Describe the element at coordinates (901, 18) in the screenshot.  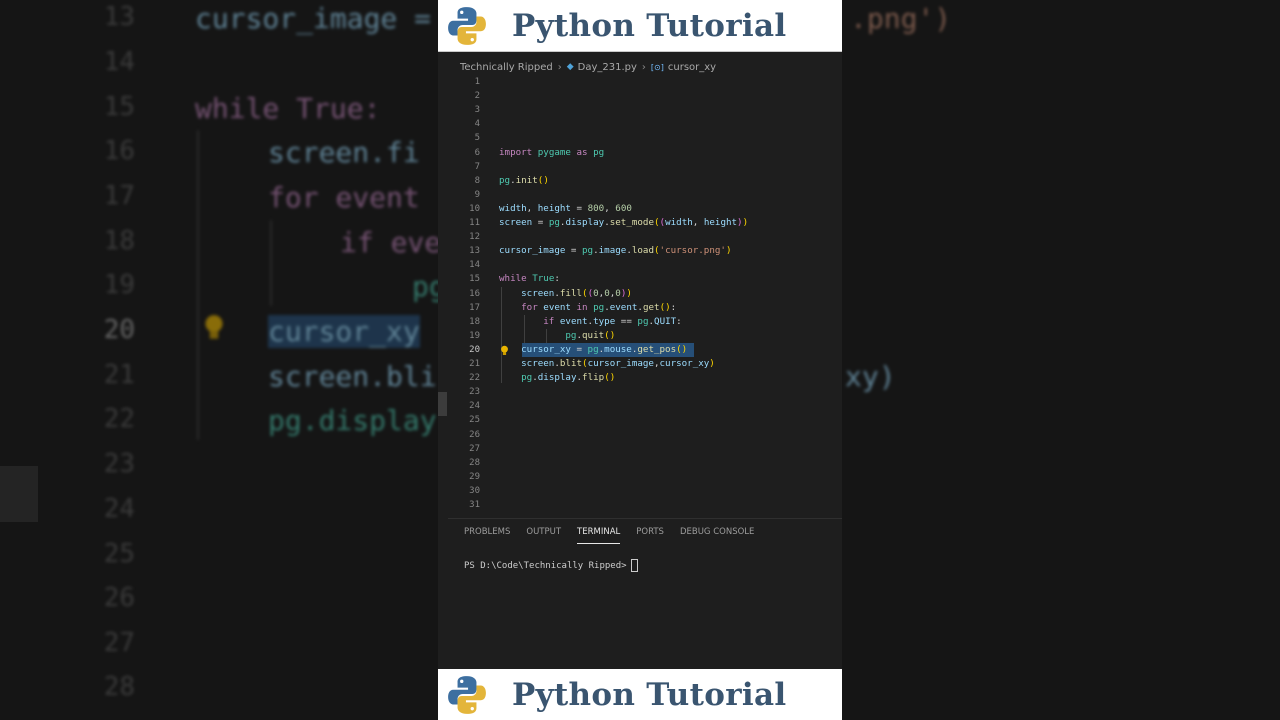
I see `bg-code-fragment: .png')` at that location.